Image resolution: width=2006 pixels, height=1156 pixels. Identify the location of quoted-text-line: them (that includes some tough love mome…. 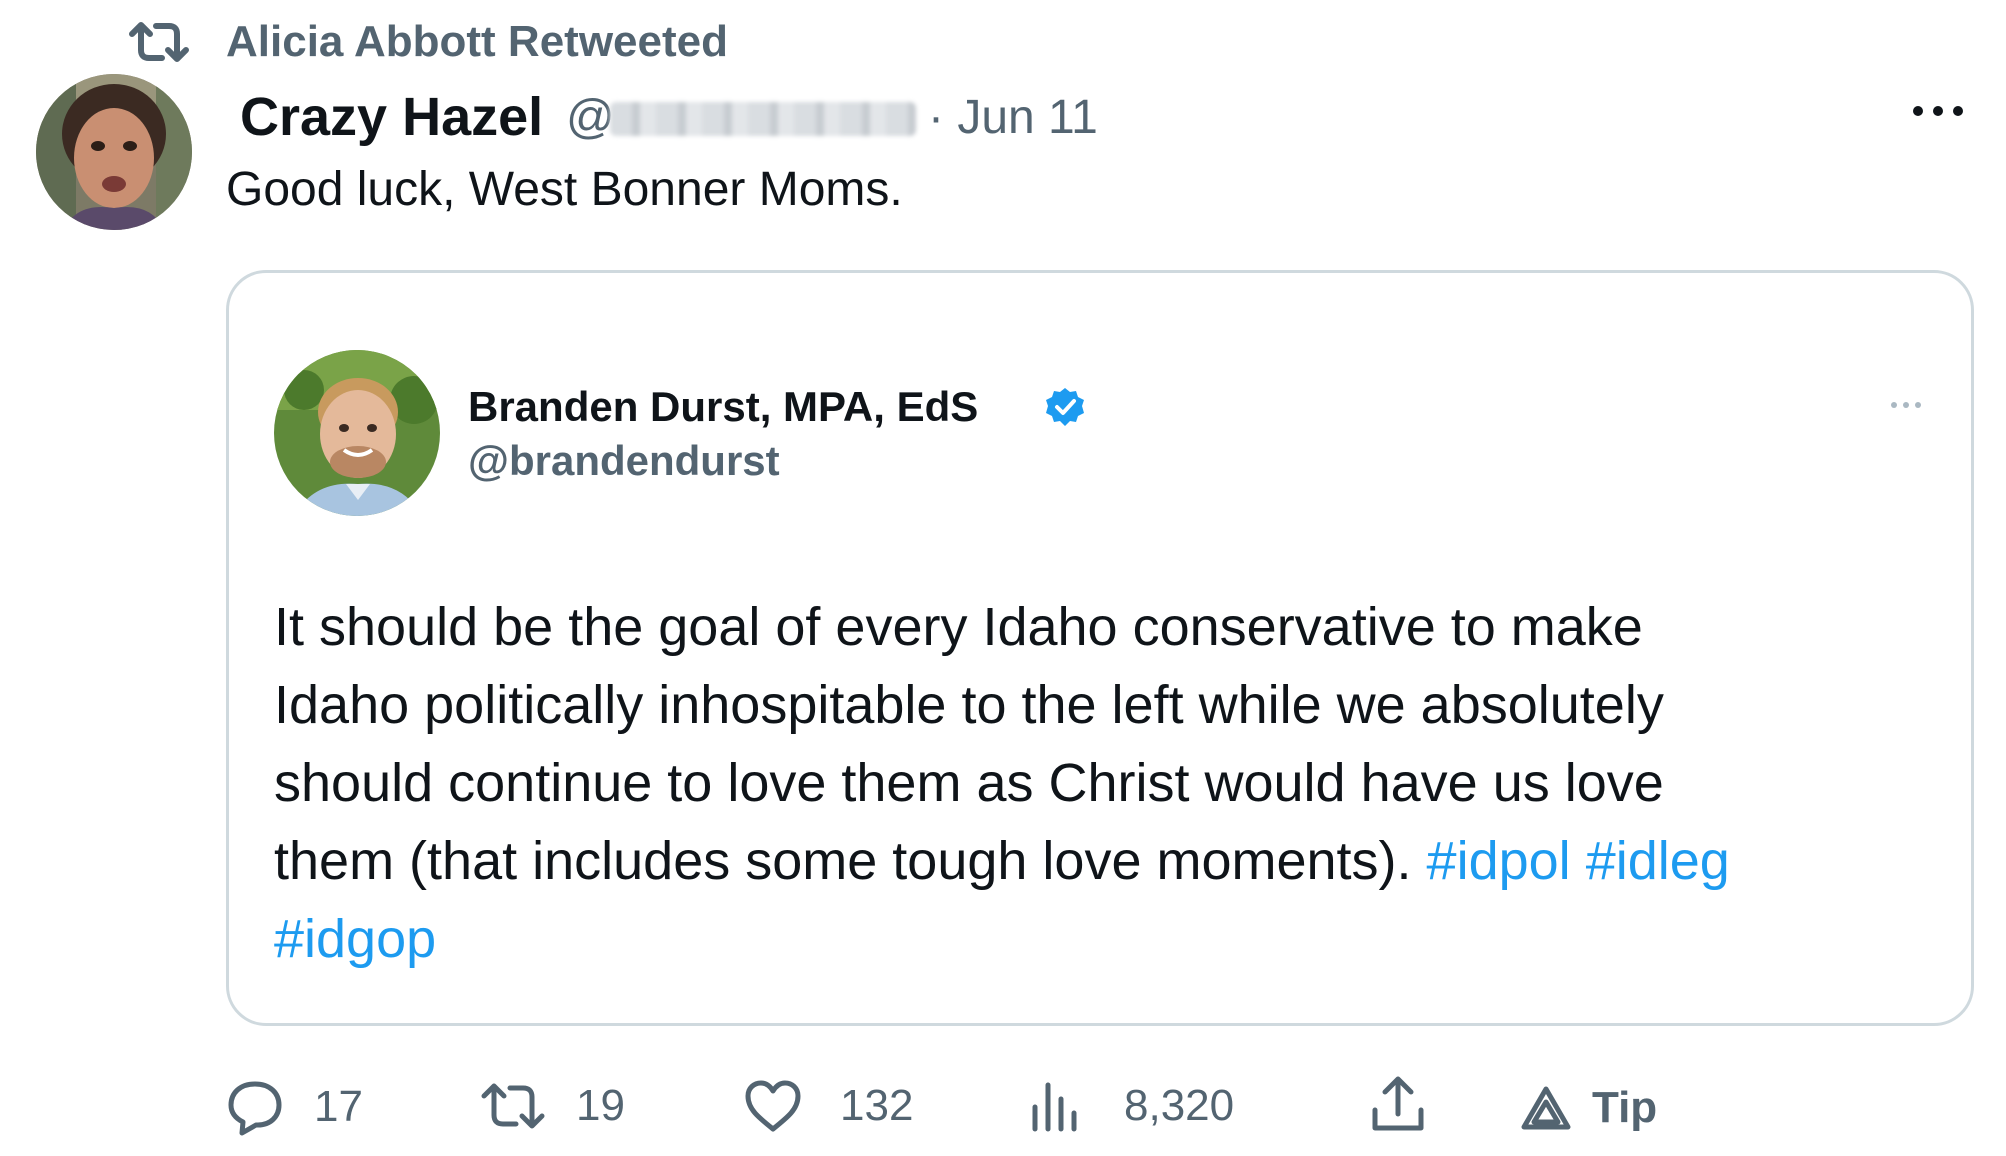
(850, 861).